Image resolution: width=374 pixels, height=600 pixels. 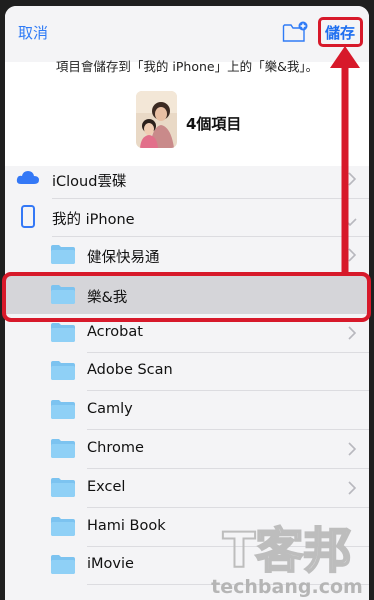 What do you see at coordinates (93, 220) in the screenshot?
I see `location-my-iphone-label: 我的 iPhone` at bounding box center [93, 220].